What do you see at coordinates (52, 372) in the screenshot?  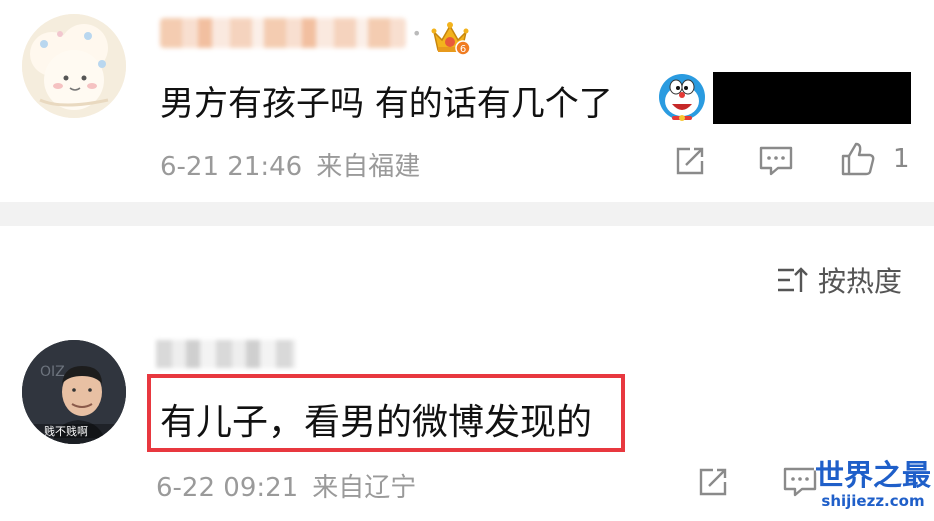 I see `svg-text: OIZ` at bounding box center [52, 372].